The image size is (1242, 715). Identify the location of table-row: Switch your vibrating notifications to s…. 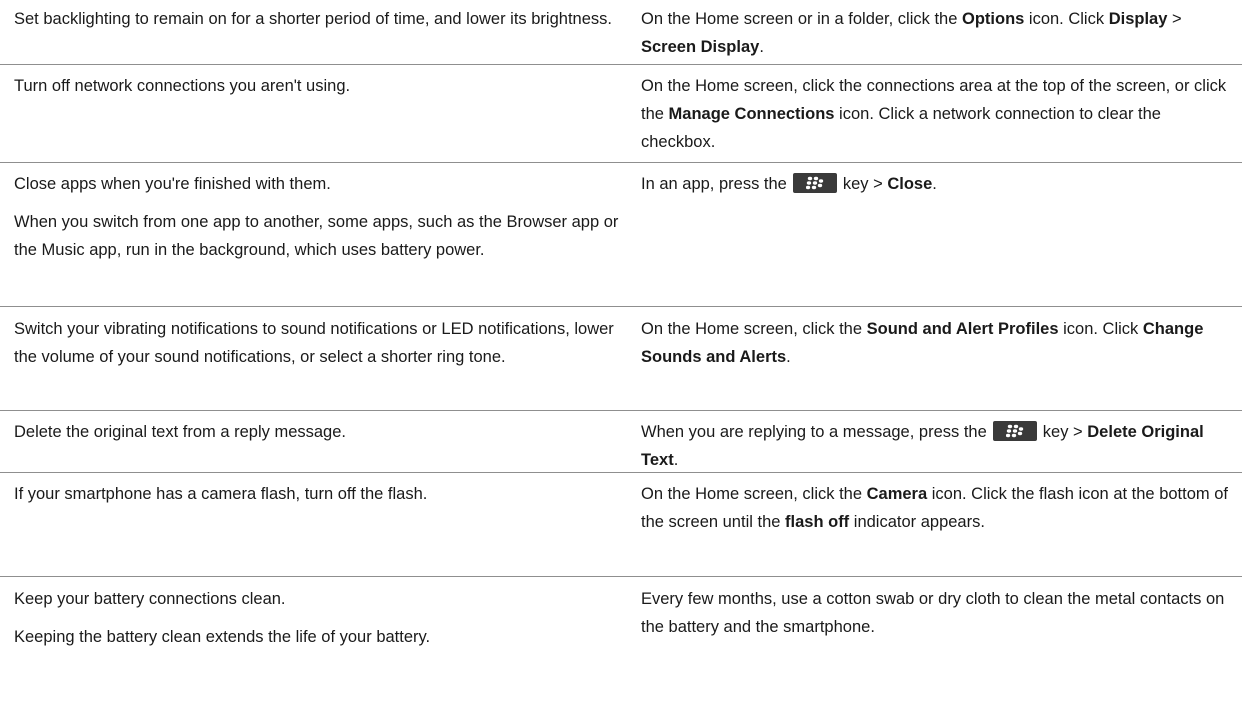
(621, 359).